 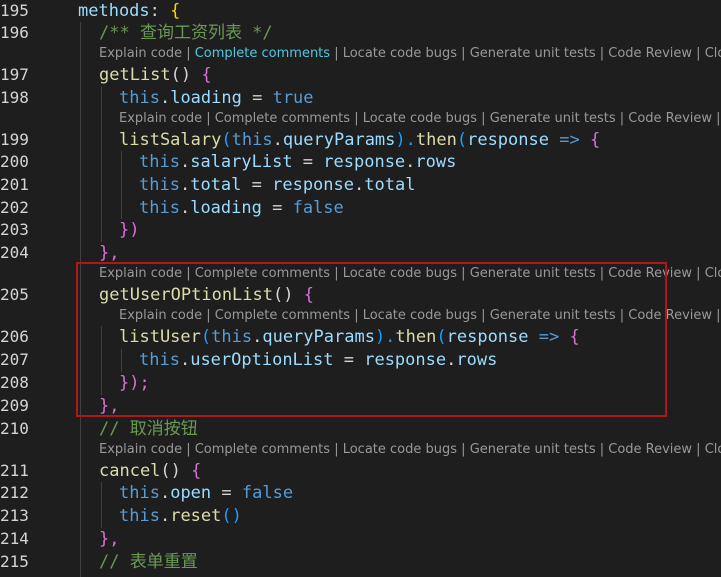 I want to click on code-line-202: this.loading = false, so click(x=241, y=208).